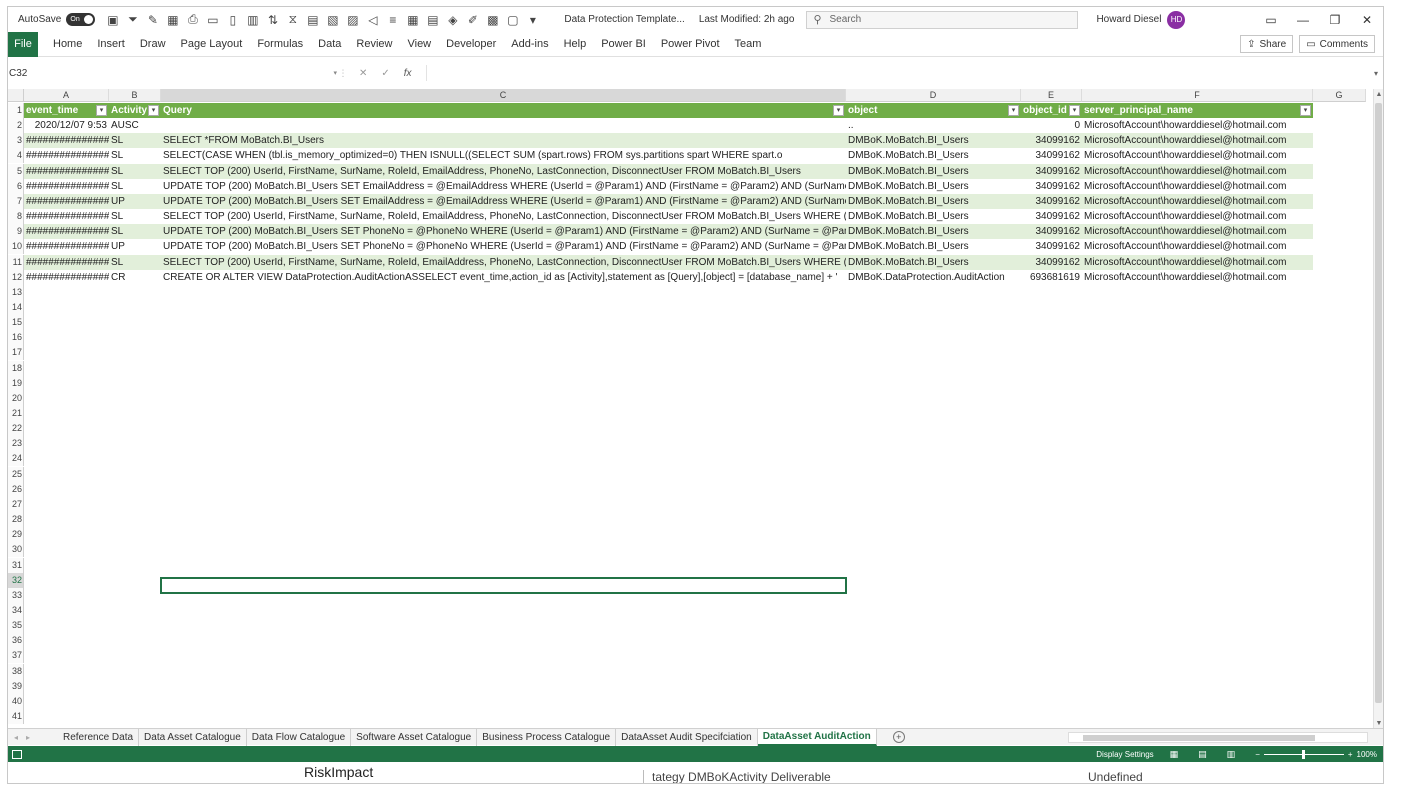  I want to click on comments-button: ▭ Comments, so click(1337, 44).